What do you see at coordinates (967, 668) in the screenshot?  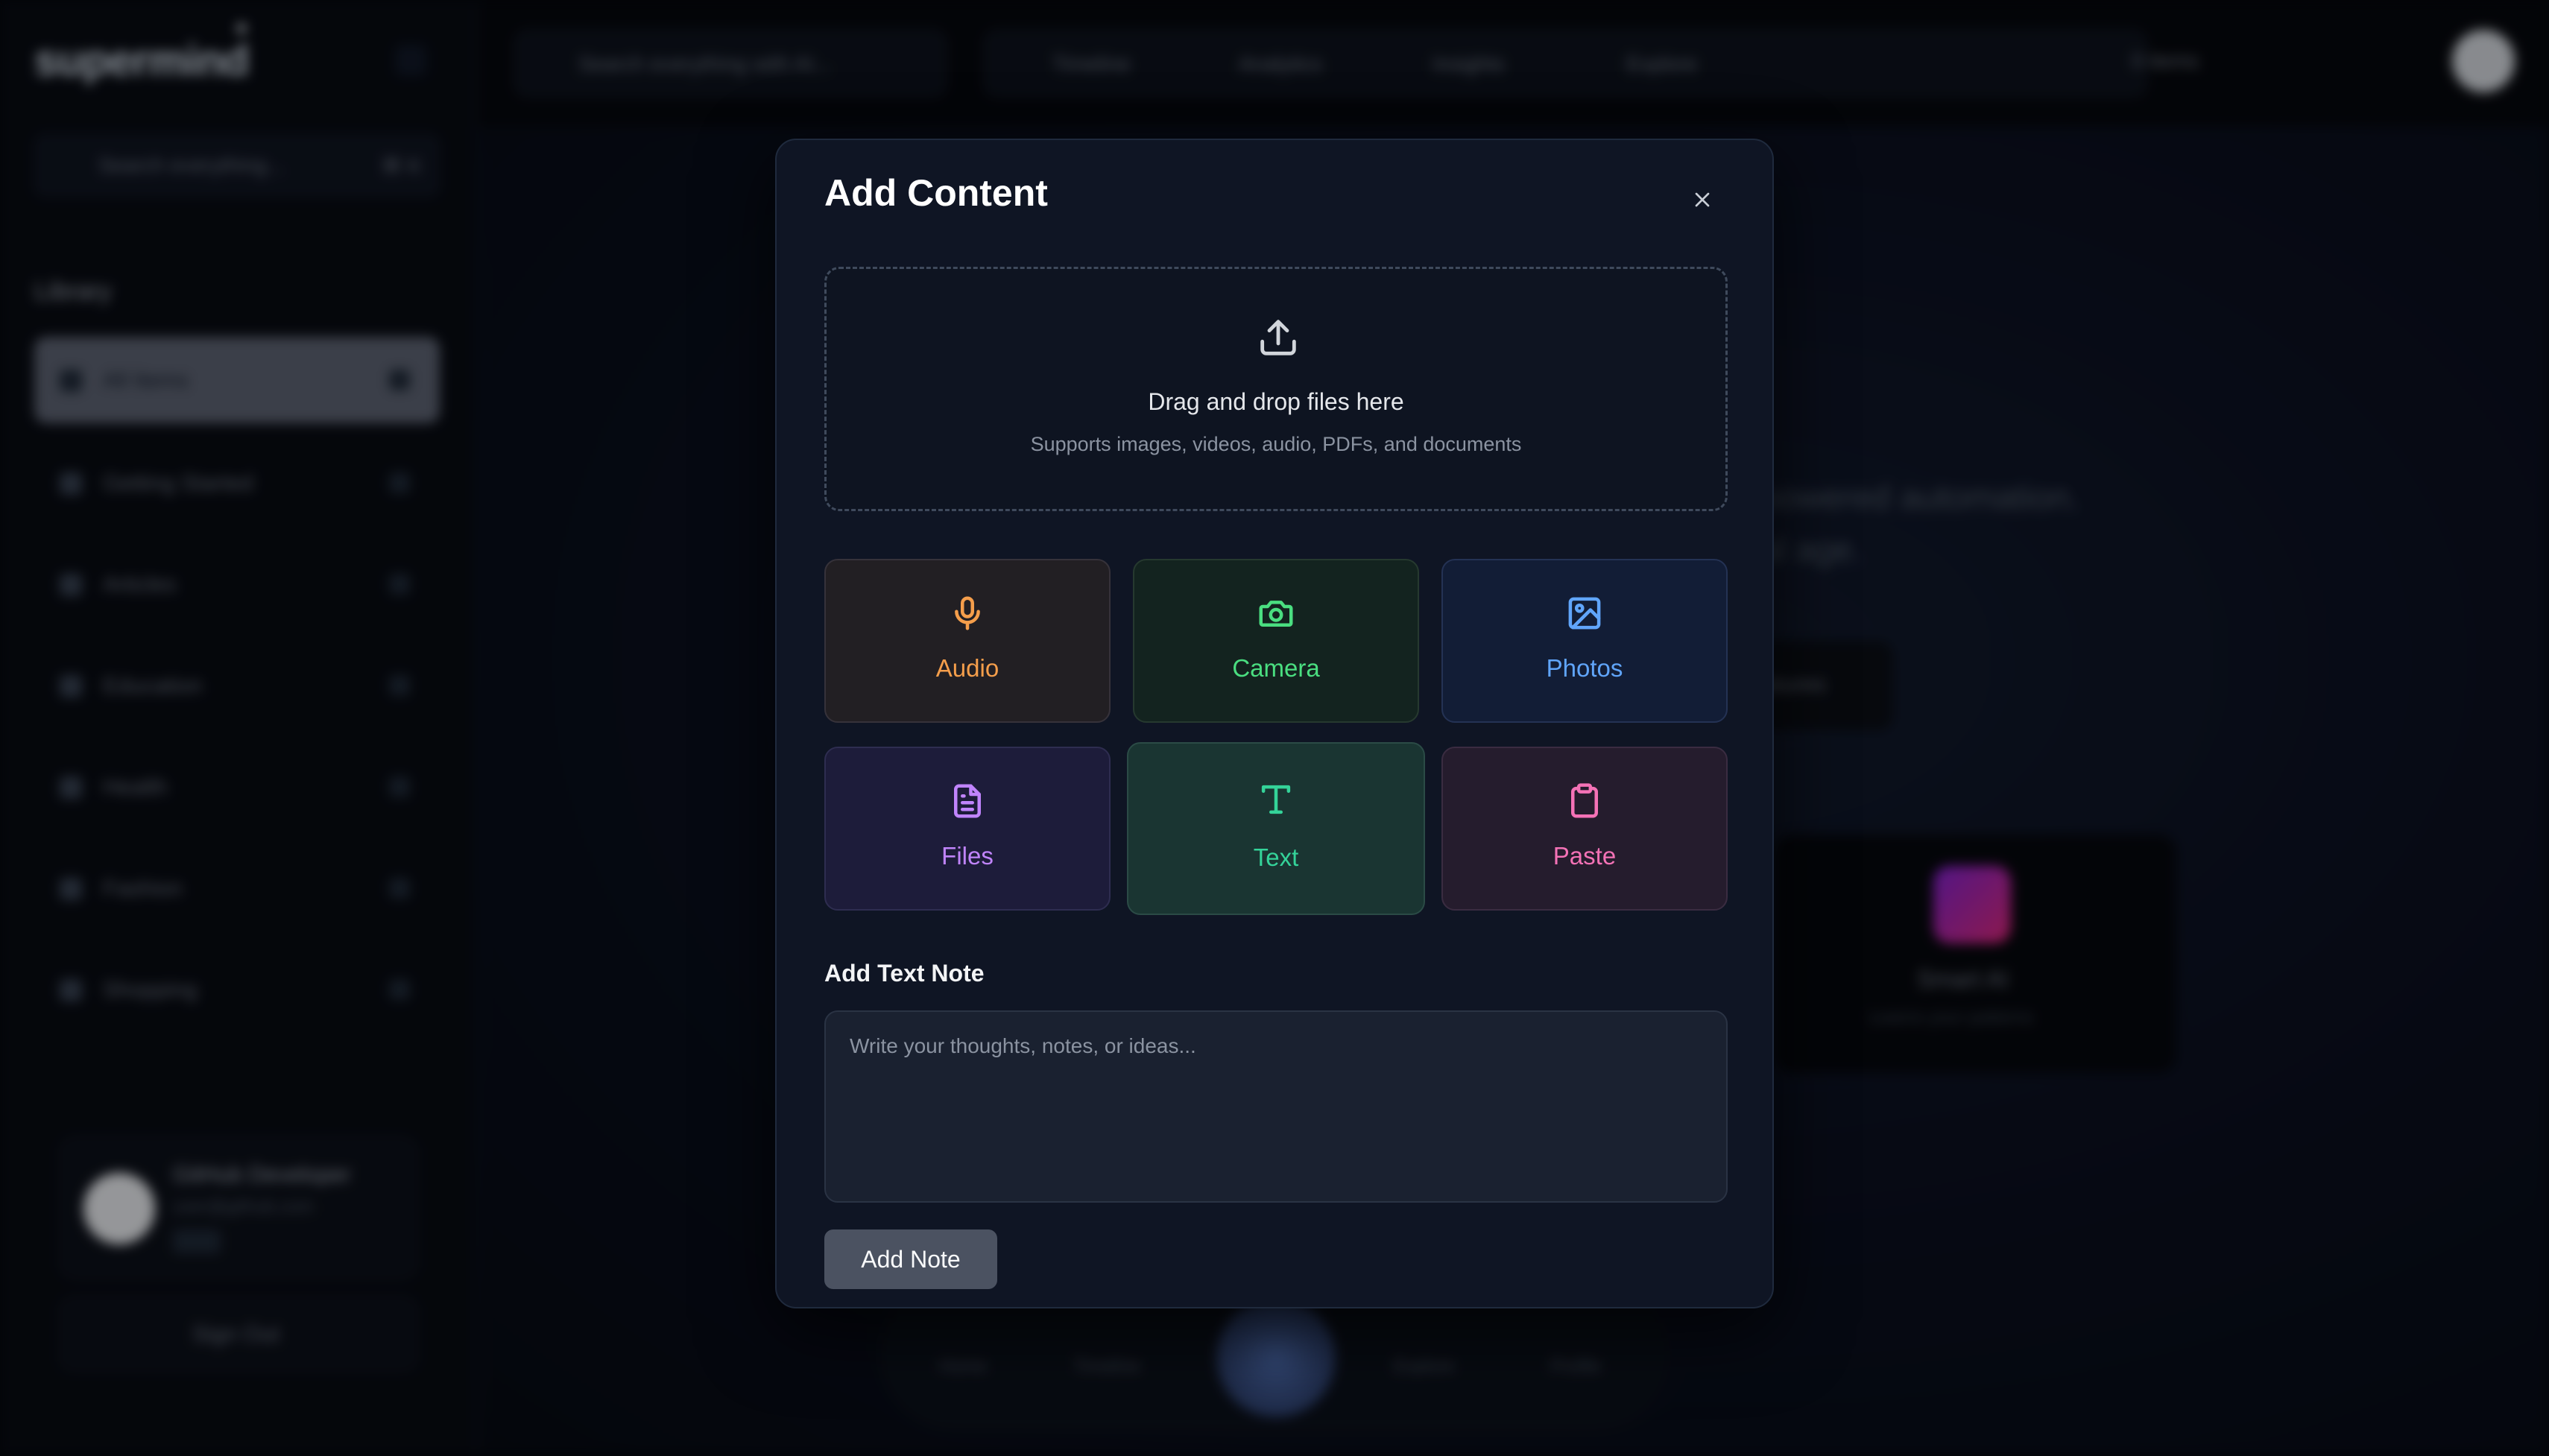 I see `audio-tile-label: Audio` at bounding box center [967, 668].